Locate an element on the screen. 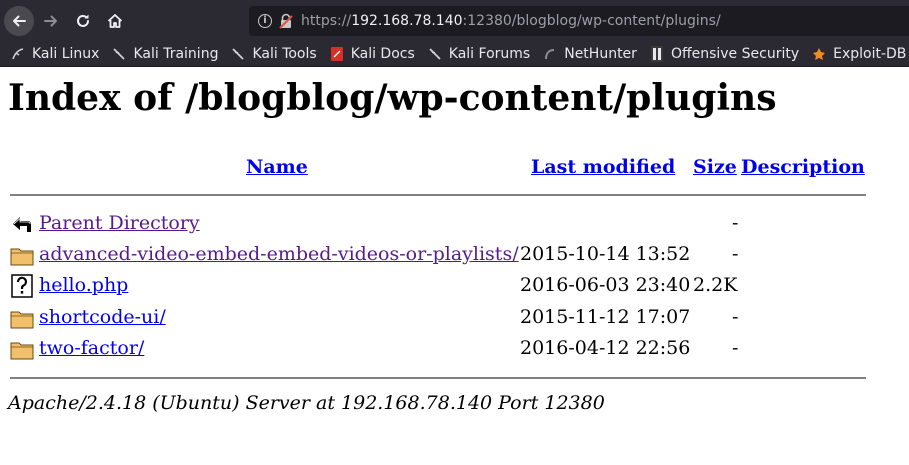 The width and height of the screenshot is (909, 465). table-row: two-factor/ 2016-04-12 22:56 - is located at coordinates (454, 350).